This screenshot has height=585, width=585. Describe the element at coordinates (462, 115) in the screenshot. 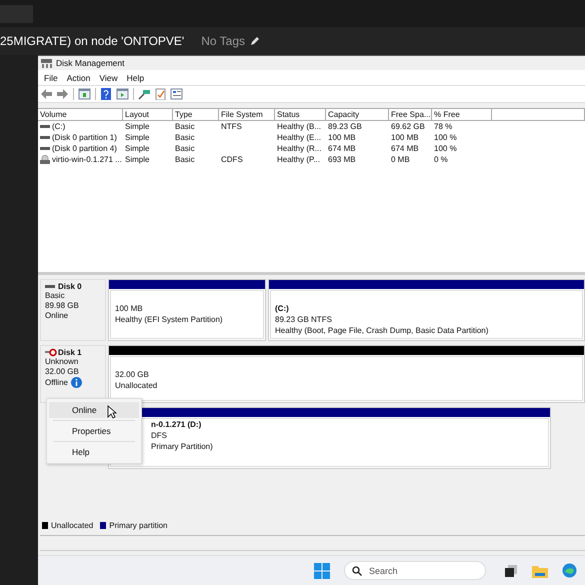

I see `column-header: % Free` at that location.